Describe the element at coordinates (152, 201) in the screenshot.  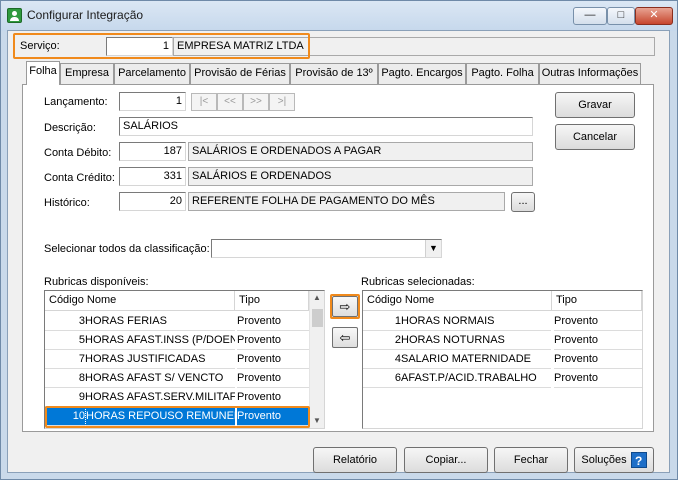
I see `historico-code-field: 20` at that location.